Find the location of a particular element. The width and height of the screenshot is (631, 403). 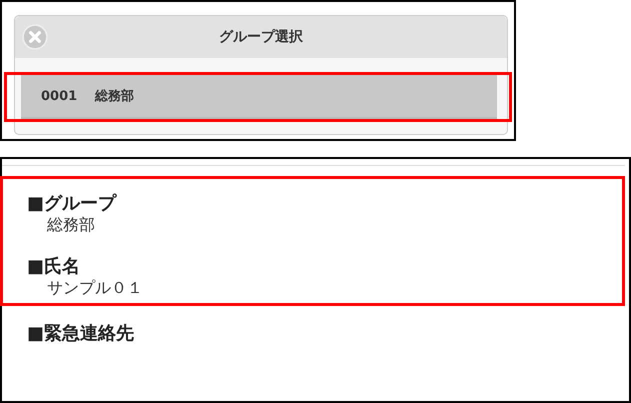

field-value: 総務部 is located at coordinates (71, 225).